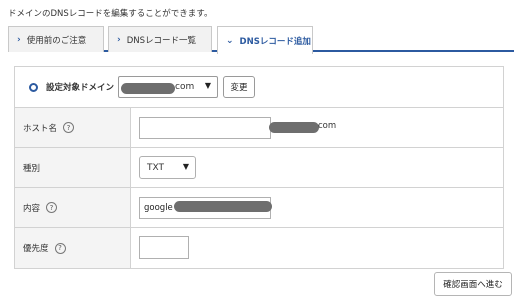 The image size is (520, 300). I want to click on type-row: 種別 TXT ▼, so click(259, 168).